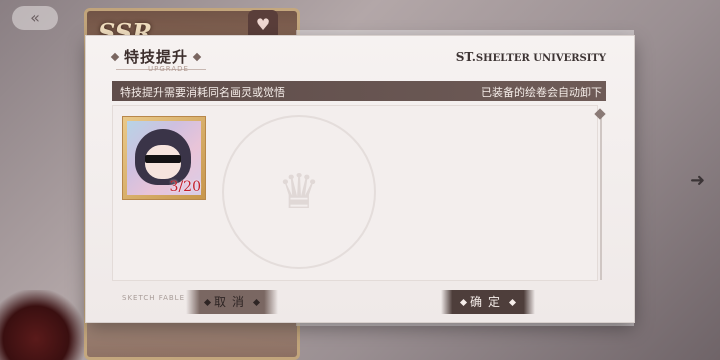 This screenshot has height=360, width=720. Describe the element at coordinates (465, 57) in the screenshot. I see `brand-prefix: ST.` at that location.